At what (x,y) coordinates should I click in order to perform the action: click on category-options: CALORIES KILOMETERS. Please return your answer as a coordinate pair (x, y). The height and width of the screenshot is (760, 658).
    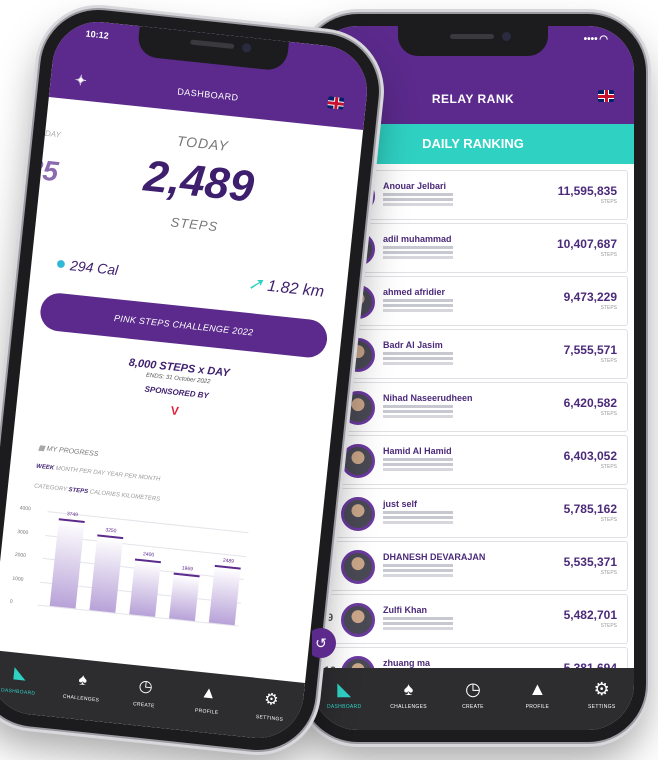
    Looking at the image, I should click on (124, 495).